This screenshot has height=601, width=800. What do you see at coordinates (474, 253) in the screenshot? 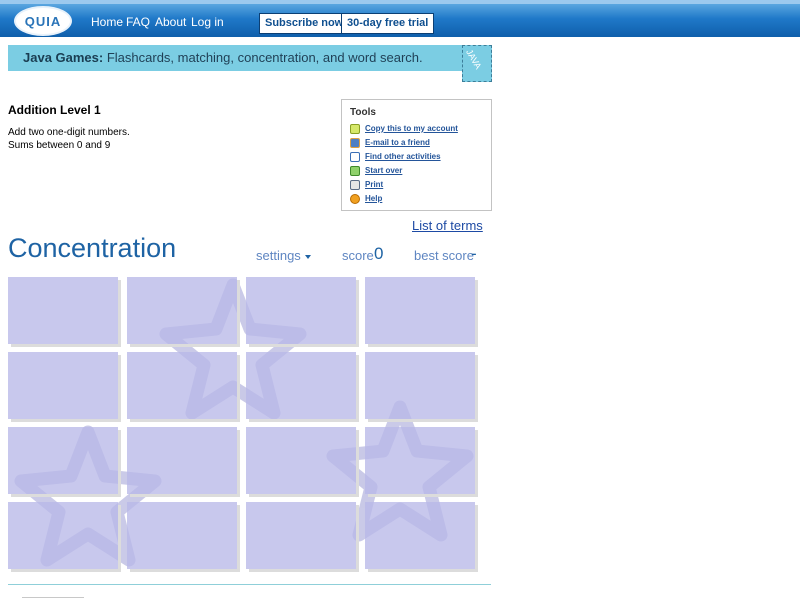
I see `best-score-value: -` at bounding box center [474, 253].